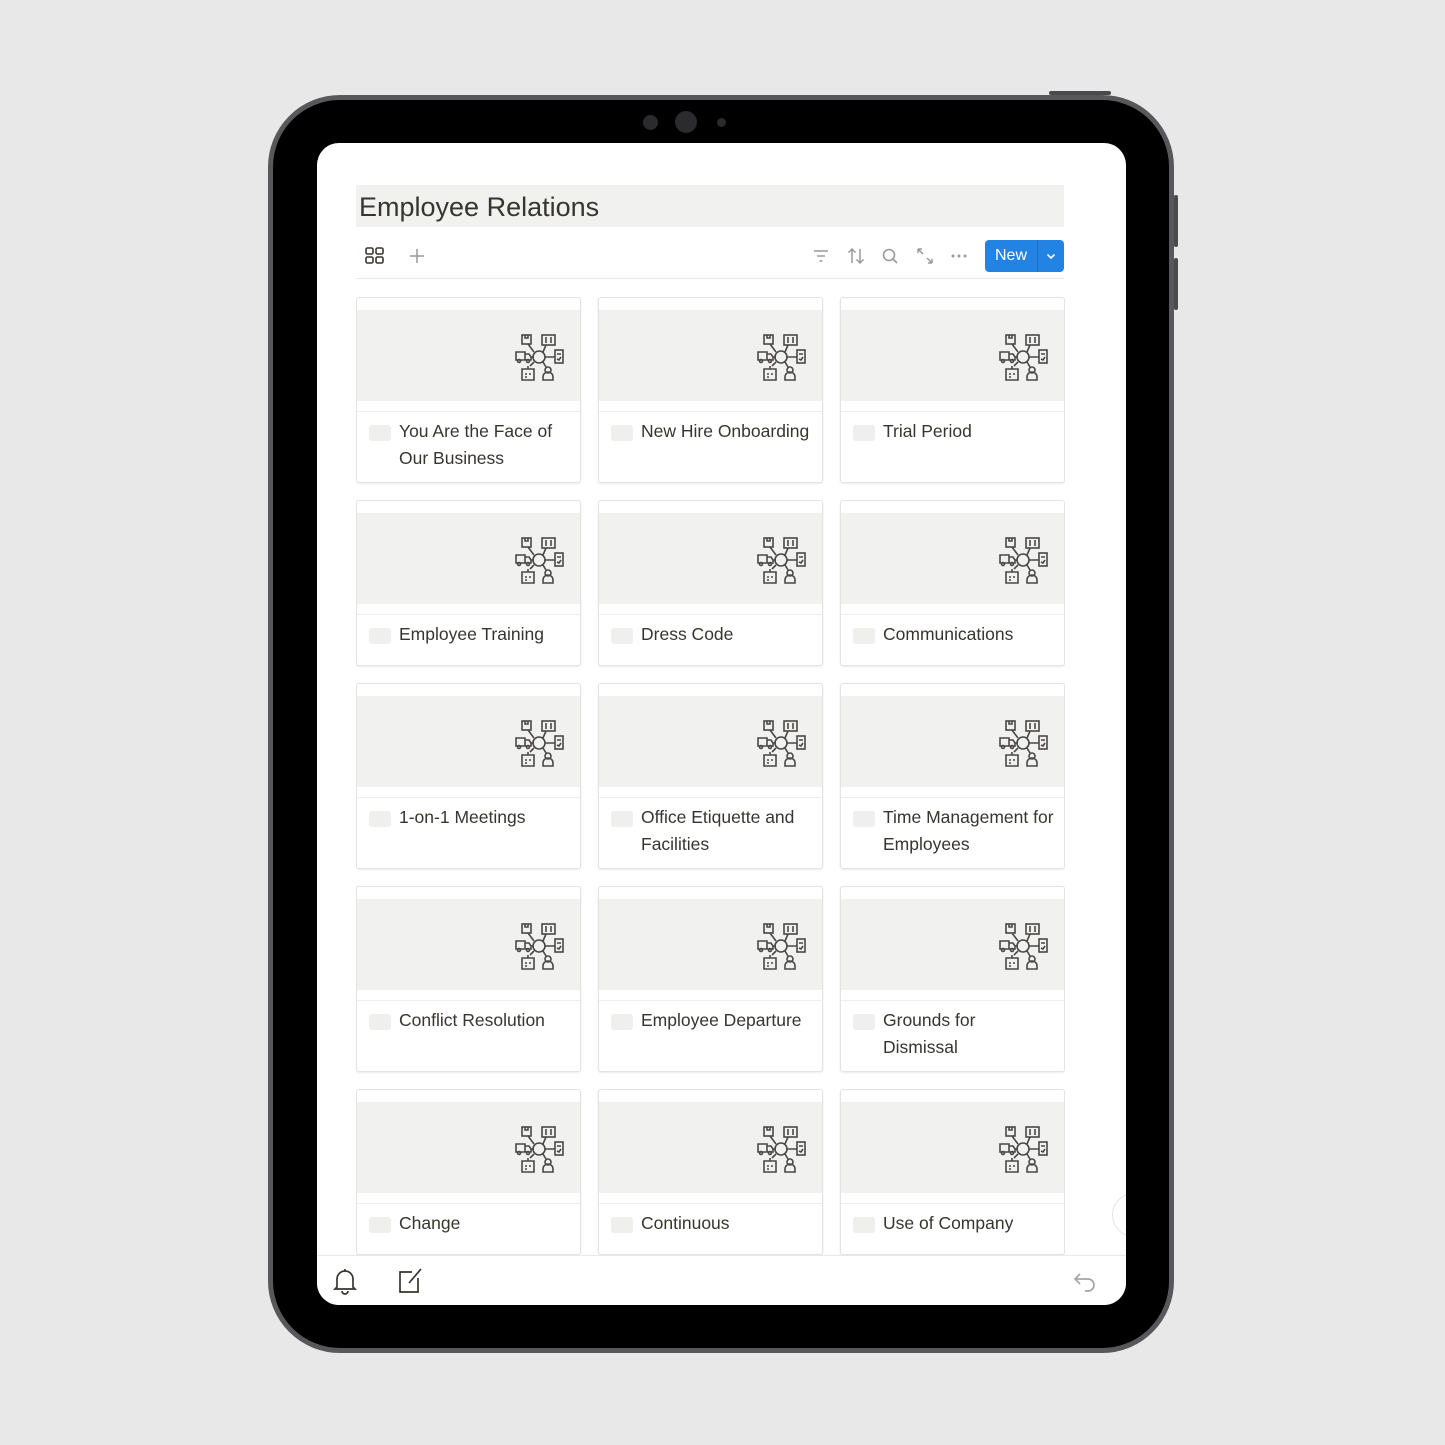 The width and height of the screenshot is (1445, 1445). Describe the element at coordinates (890, 256) in the screenshot. I see `search-icon` at that location.